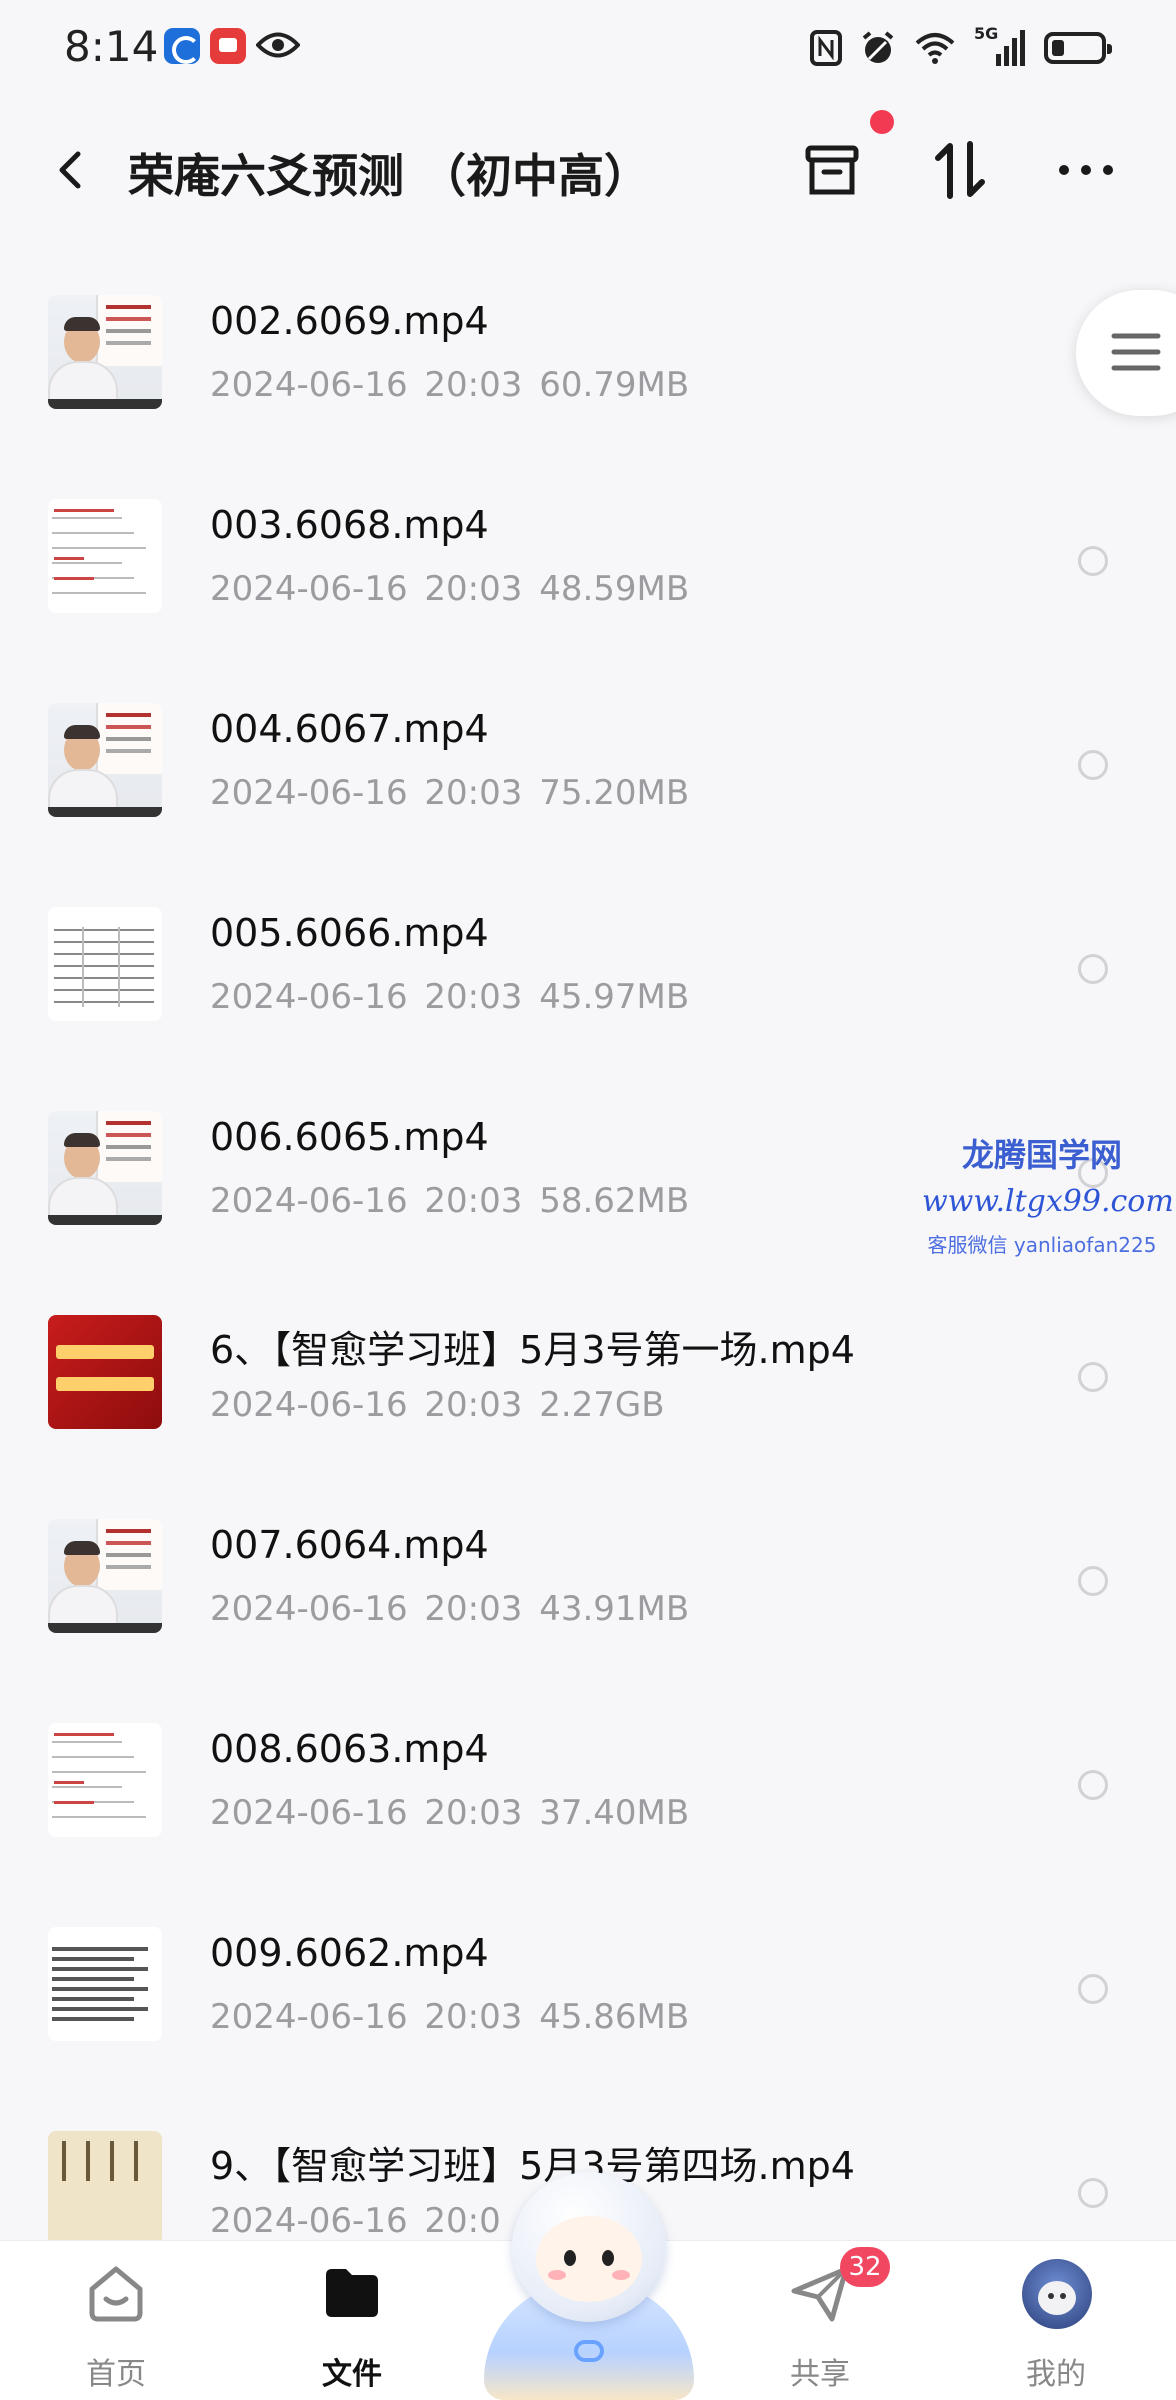 This screenshot has height=2400, width=1176. I want to click on folder-icon, so click(352, 2293).